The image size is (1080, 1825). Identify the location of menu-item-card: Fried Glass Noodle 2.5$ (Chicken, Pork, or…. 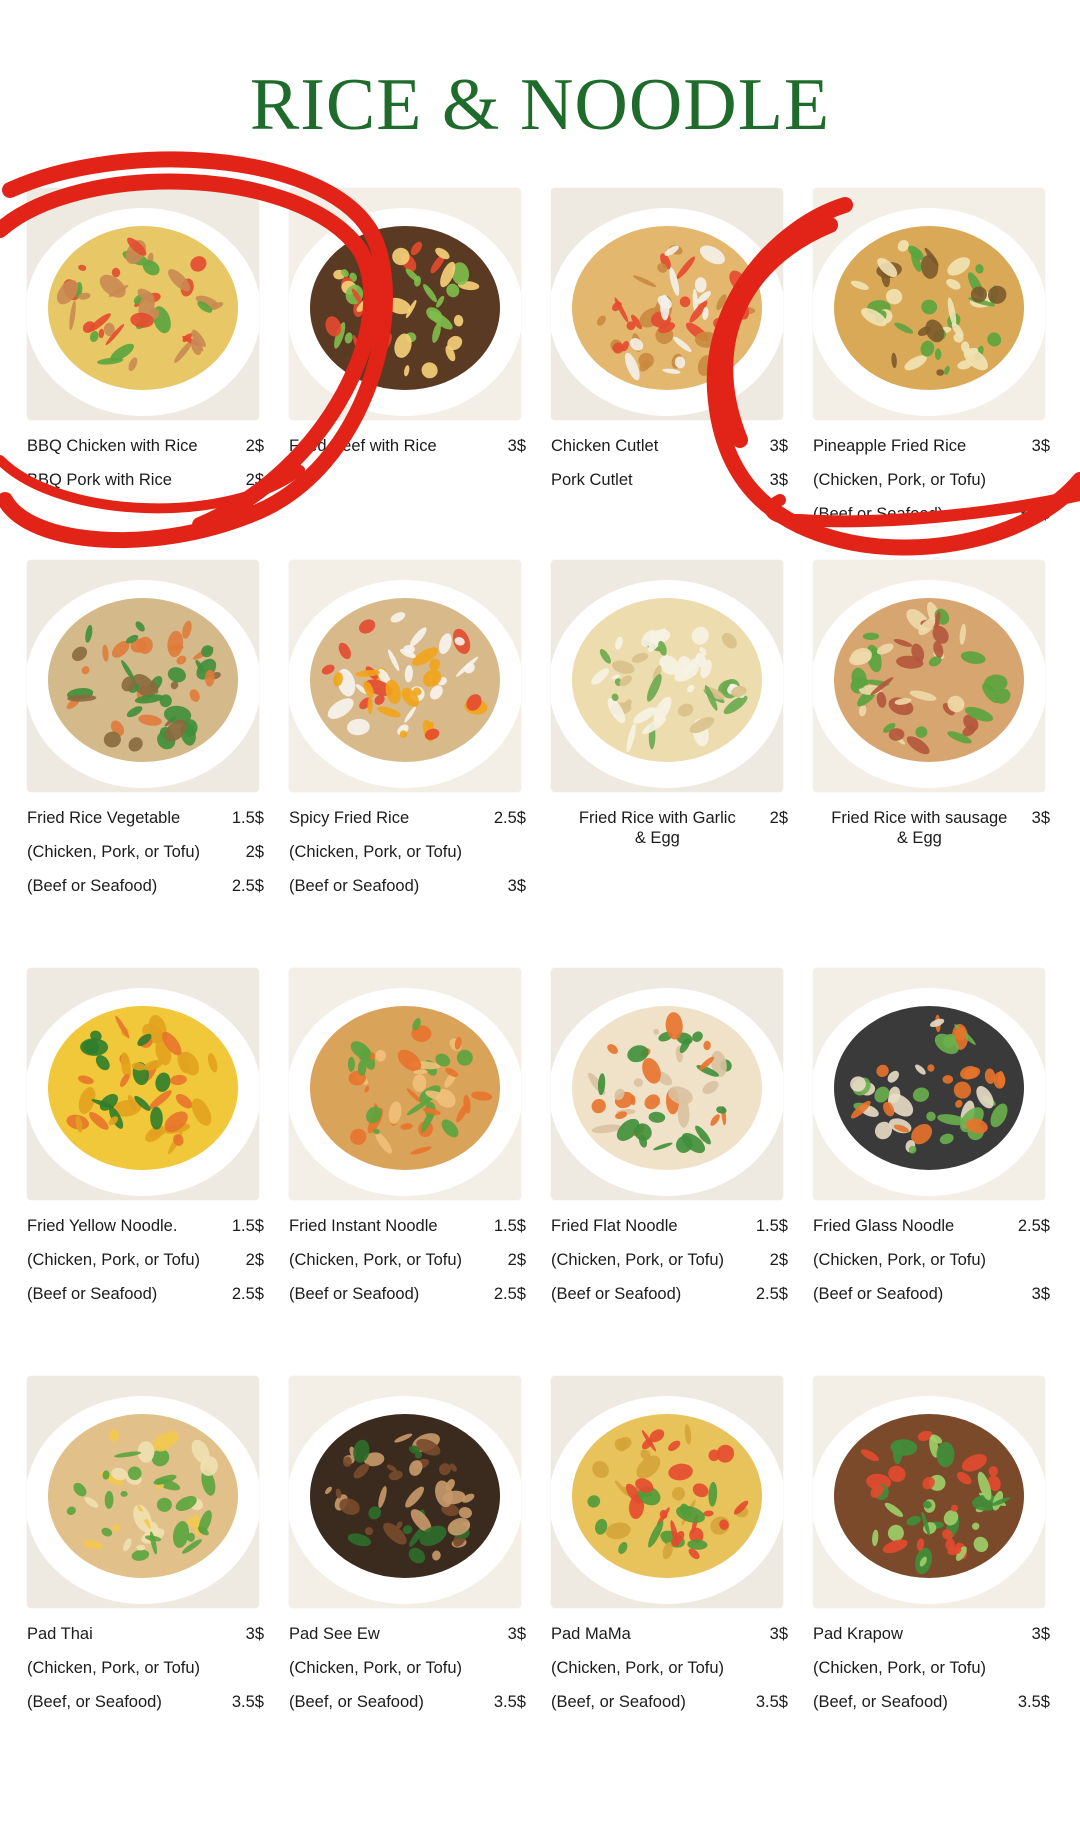
(935, 1136).